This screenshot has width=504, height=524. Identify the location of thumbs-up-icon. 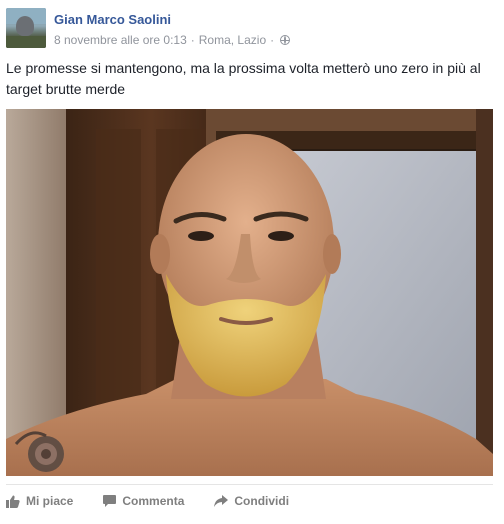
(13, 501).